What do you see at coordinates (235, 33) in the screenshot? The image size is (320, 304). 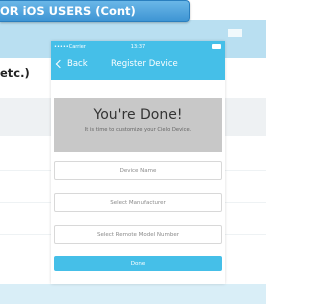 I see `background-battery-icon` at bounding box center [235, 33].